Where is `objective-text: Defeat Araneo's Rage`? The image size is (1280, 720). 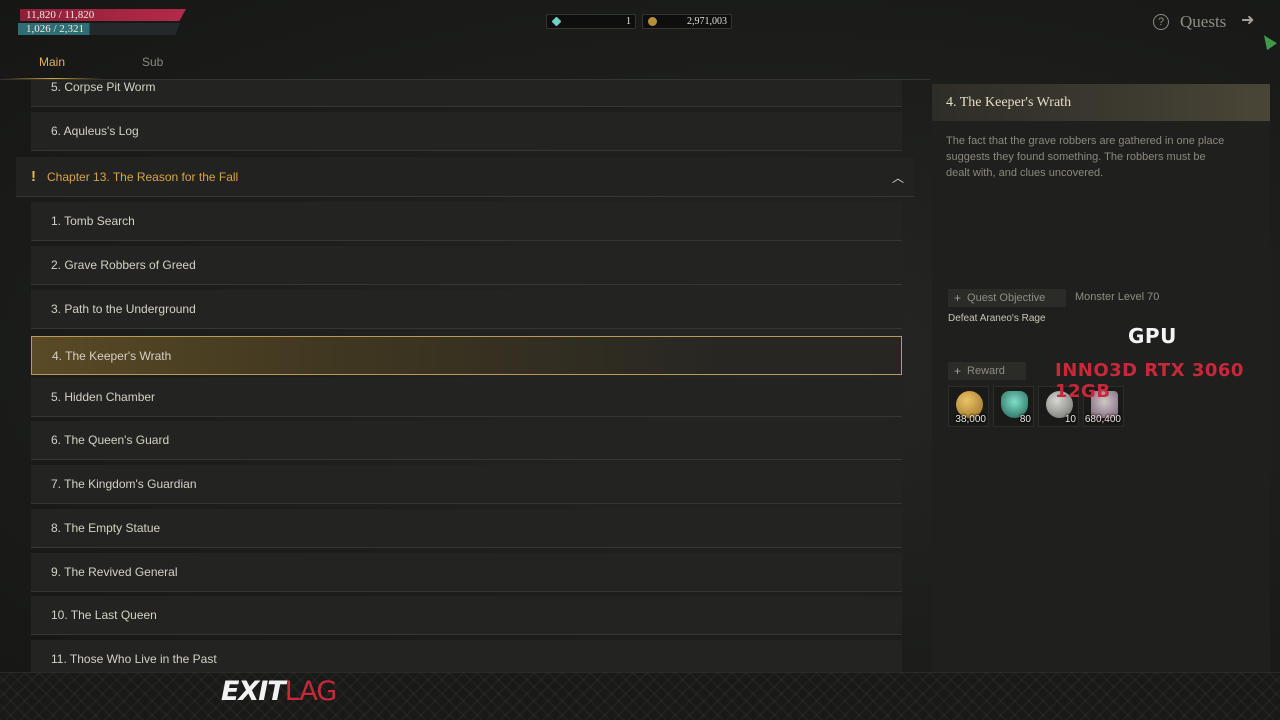
objective-text: Defeat Araneo's Rage is located at coordinates (997, 318).